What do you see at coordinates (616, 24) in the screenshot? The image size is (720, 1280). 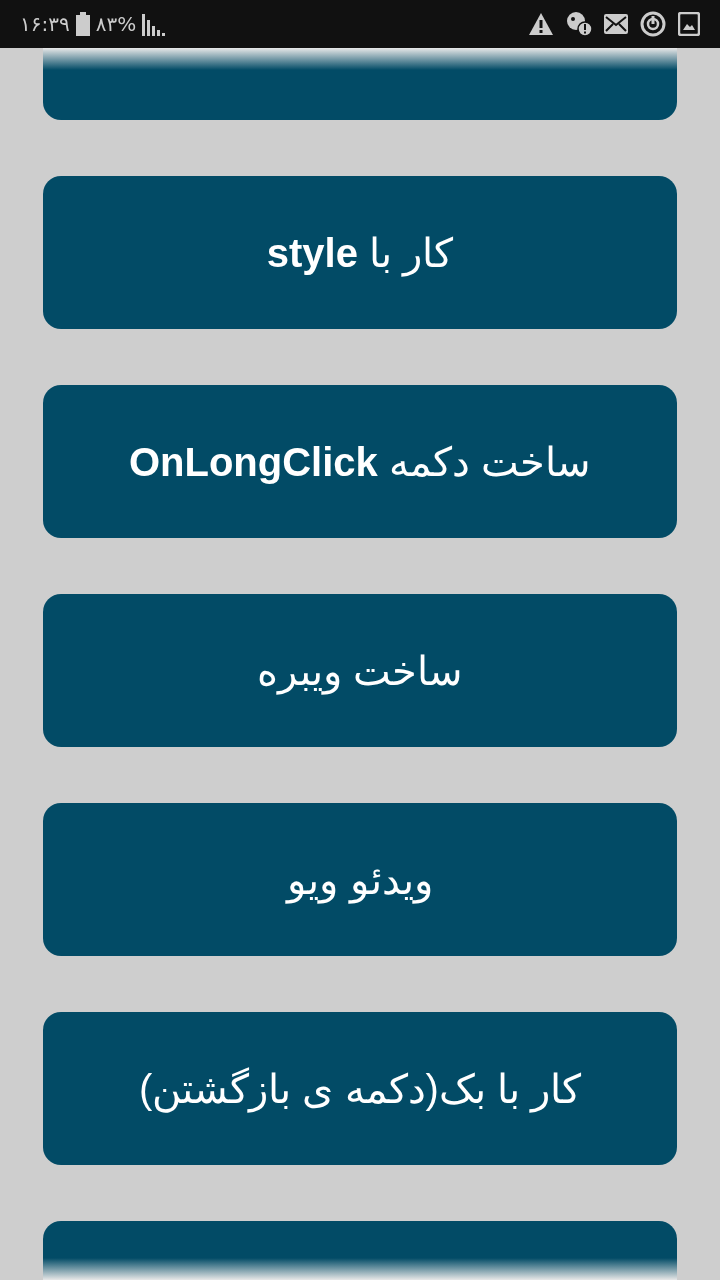 I see `mail-icon` at bounding box center [616, 24].